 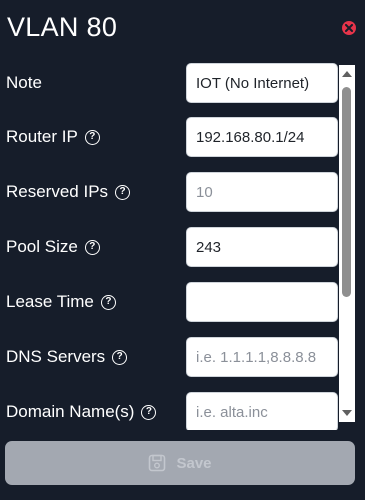 What do you see at coordinates (346, 192) in the screenshot?
I see `scrollbar-thumb` at bounding box center [346, 192].